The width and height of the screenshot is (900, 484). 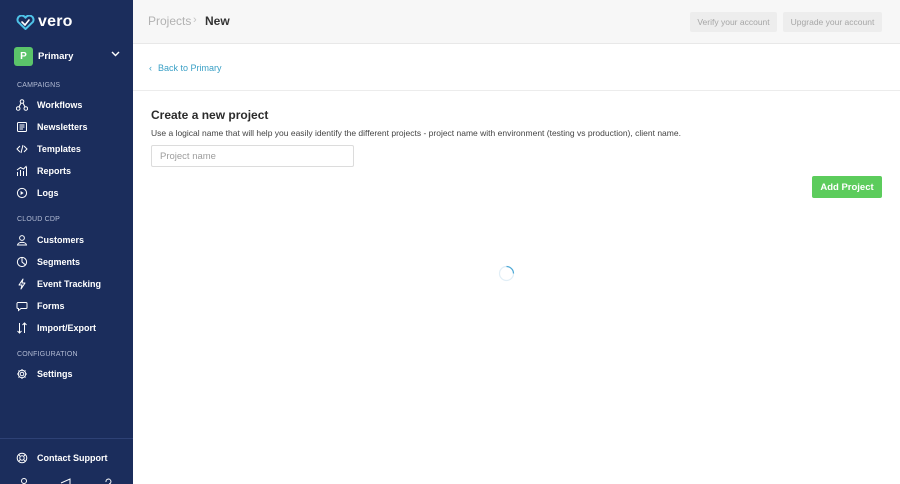 I want to click on profile-icon, so click(x=24, y=480).